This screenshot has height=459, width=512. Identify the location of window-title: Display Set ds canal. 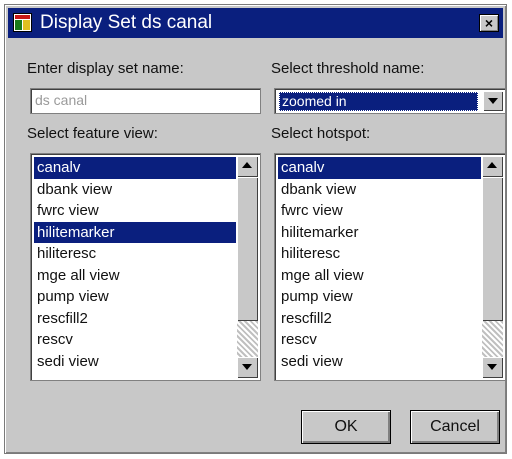
(126, 22).